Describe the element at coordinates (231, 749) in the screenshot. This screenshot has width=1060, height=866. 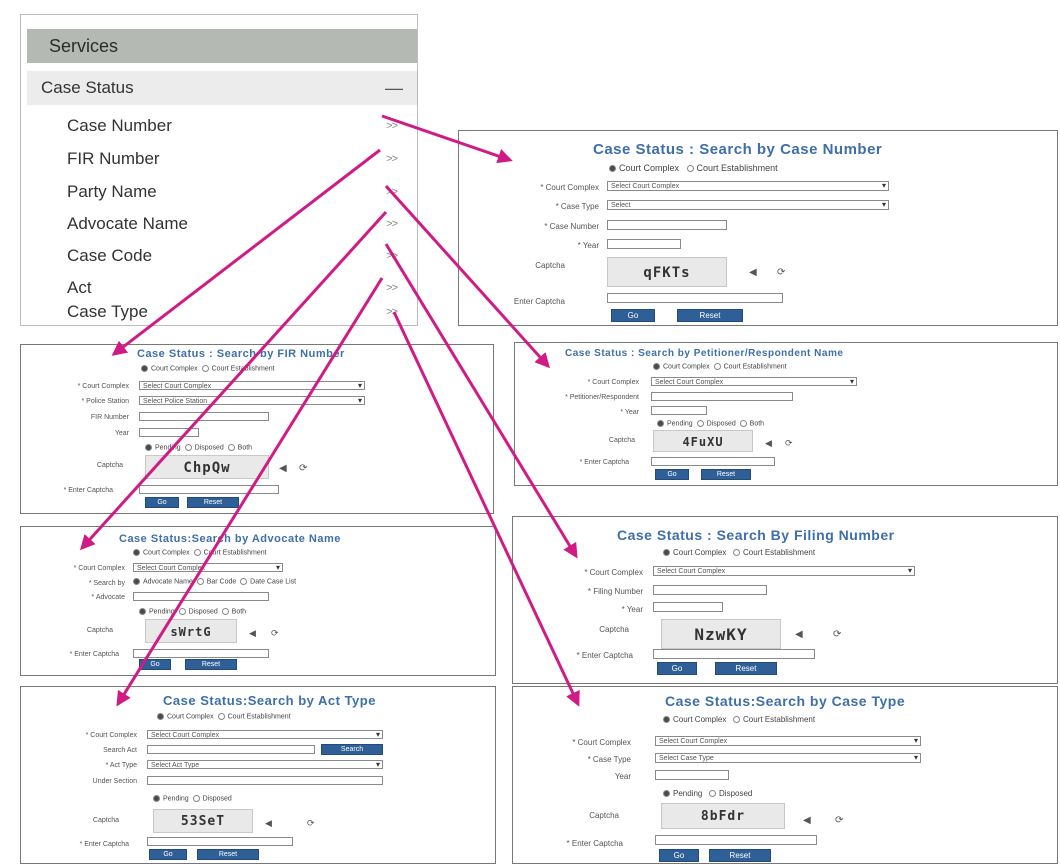
I see `search-act-input` at that location.